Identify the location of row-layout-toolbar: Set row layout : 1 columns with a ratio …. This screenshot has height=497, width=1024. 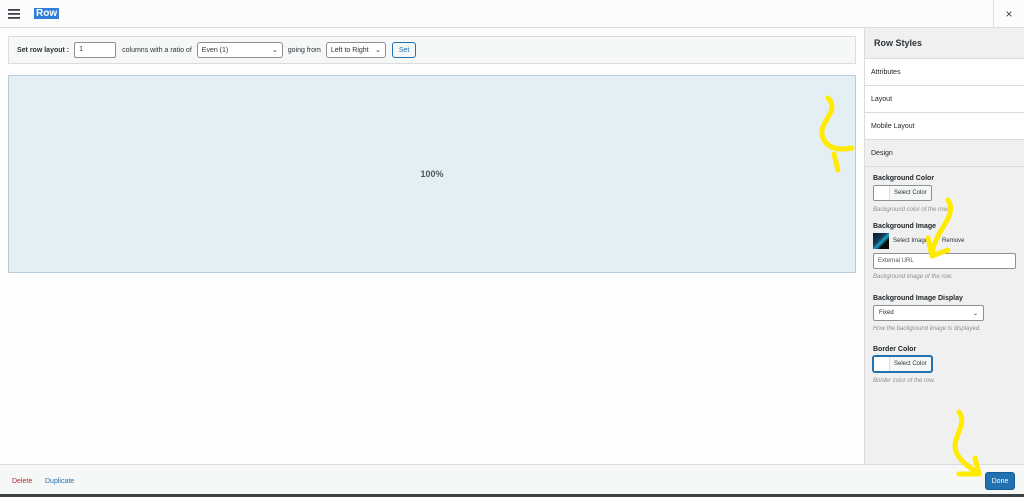
(432, 50).